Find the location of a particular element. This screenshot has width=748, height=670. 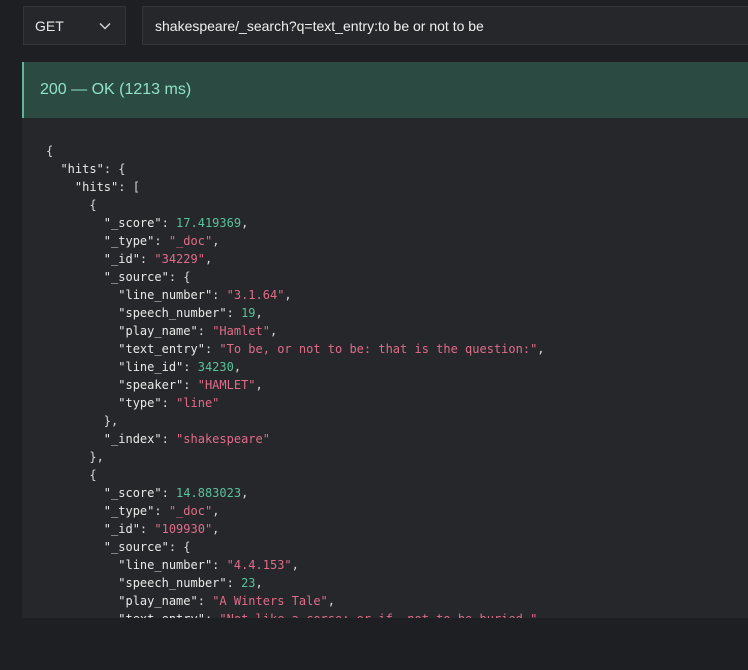

code-token: "line" is located at coordinates (198, 403).